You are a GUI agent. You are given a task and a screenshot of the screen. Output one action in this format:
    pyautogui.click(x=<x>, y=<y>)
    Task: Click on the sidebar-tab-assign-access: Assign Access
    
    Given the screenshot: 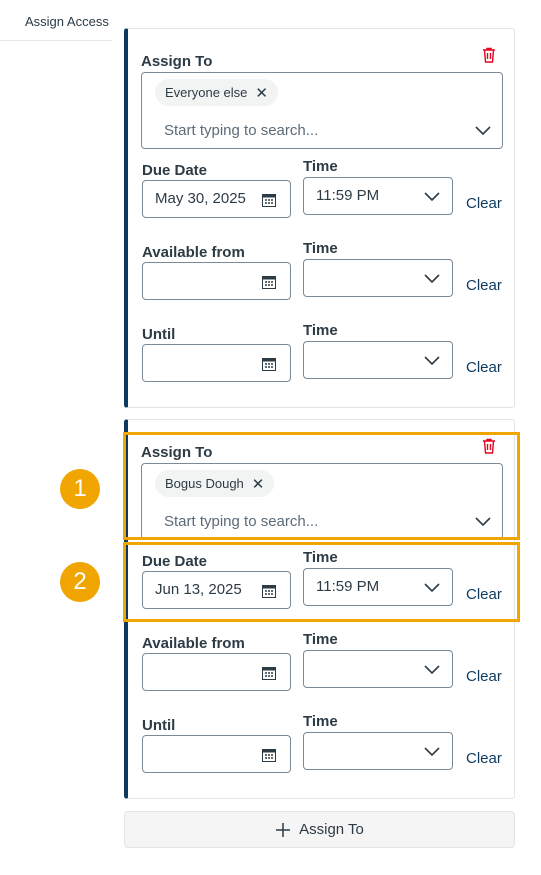 What is the action you would take?
    pyautogui.click(x=56, y=20)
    